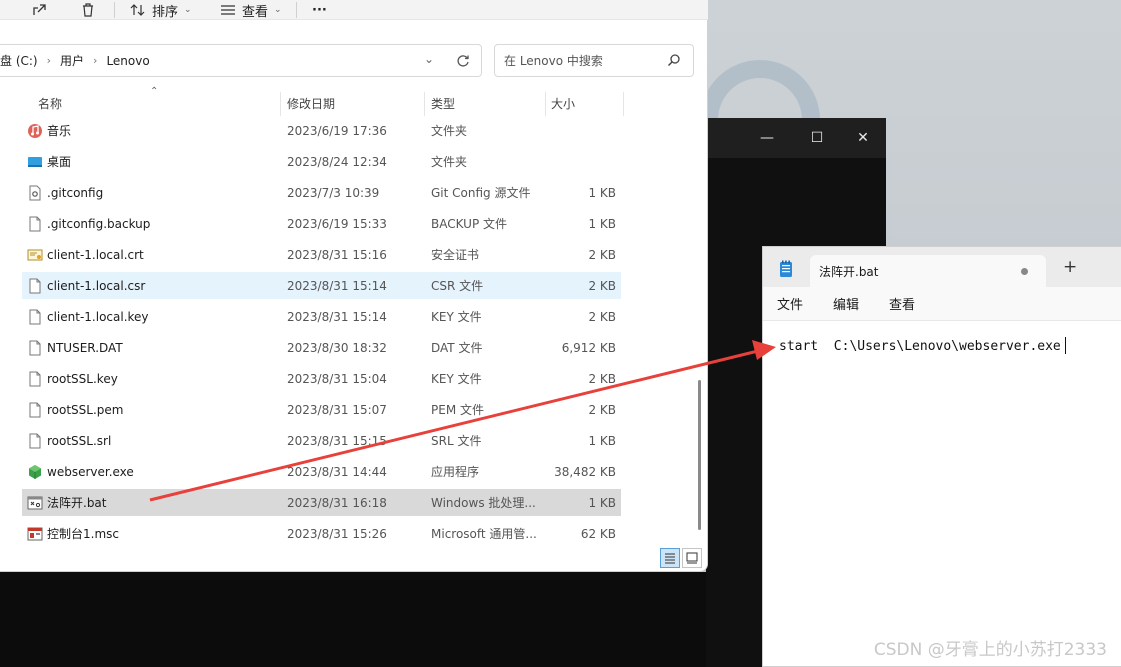  What do you see at coordinates (95, 254) in the screenshot?
I see `file-name: client-1.local.crt` at bounding box center [95, 254].